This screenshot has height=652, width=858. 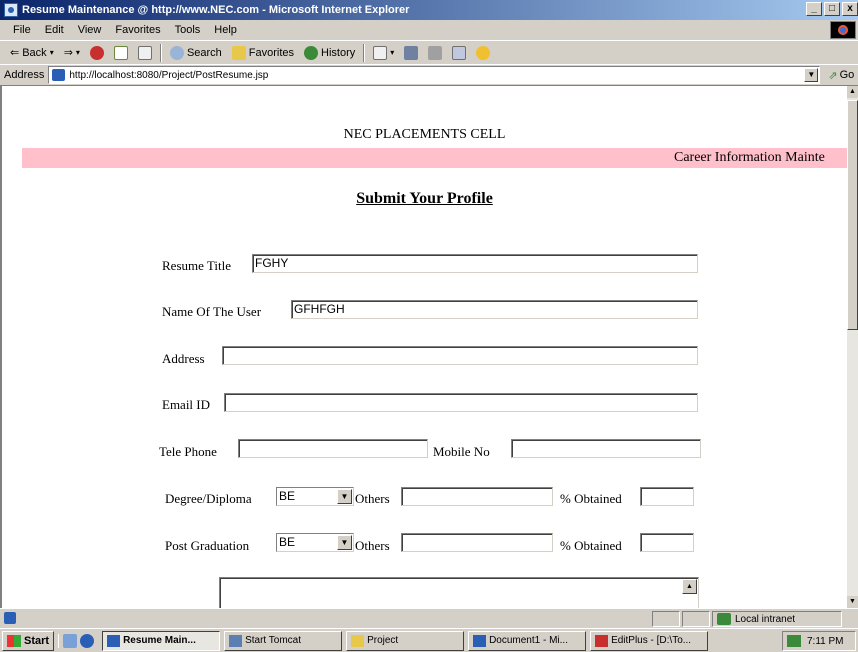 What do you see at coordinates (461, 451) in the screenshot?
I see `mobile-label: Mobile No` at bounding box center [461, 451].